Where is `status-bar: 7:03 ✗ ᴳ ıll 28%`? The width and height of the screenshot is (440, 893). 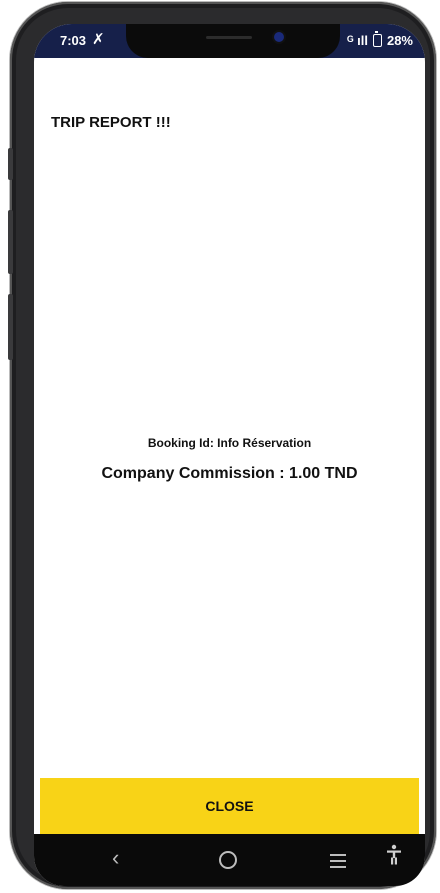 status-bar: 7:03 ✗ ᴳ ıll 28% is located at coordinates (229, 41).